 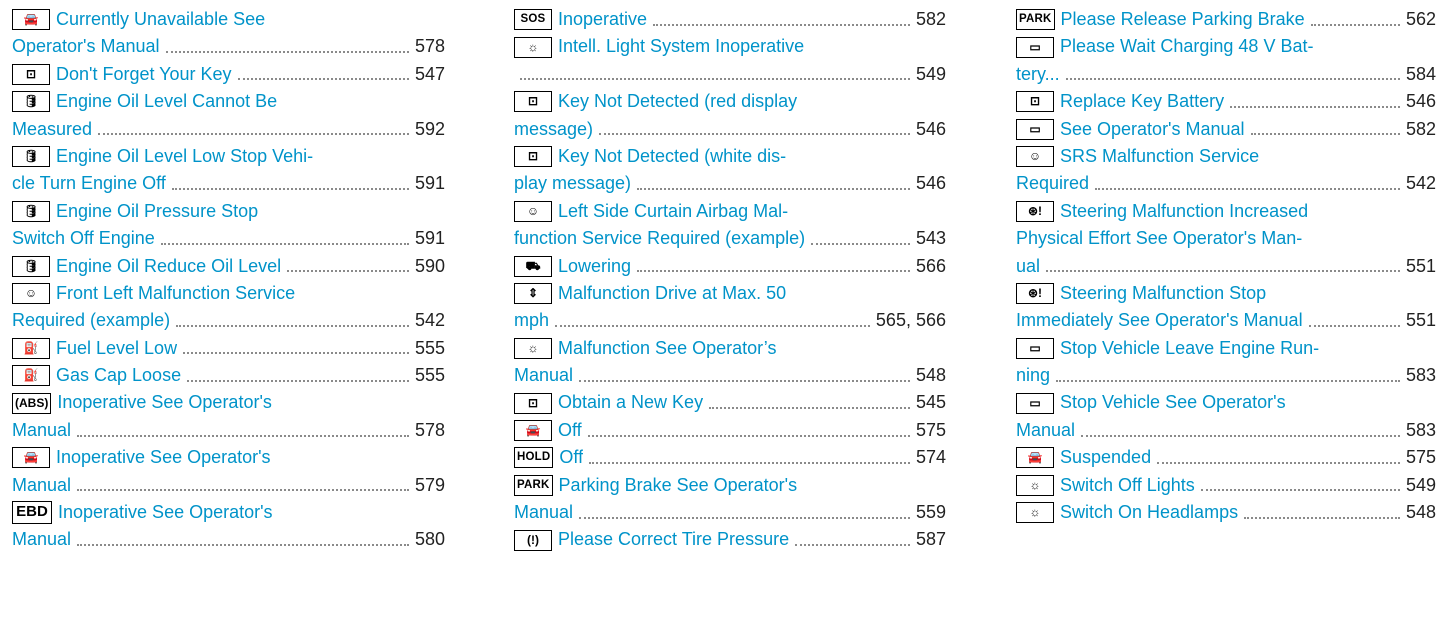 What do you see at coordinates (1159, 320) in the screenshot?
I see `index-entry-label: Immediately See Operator's Manual` at bounding box center [1159, 320].